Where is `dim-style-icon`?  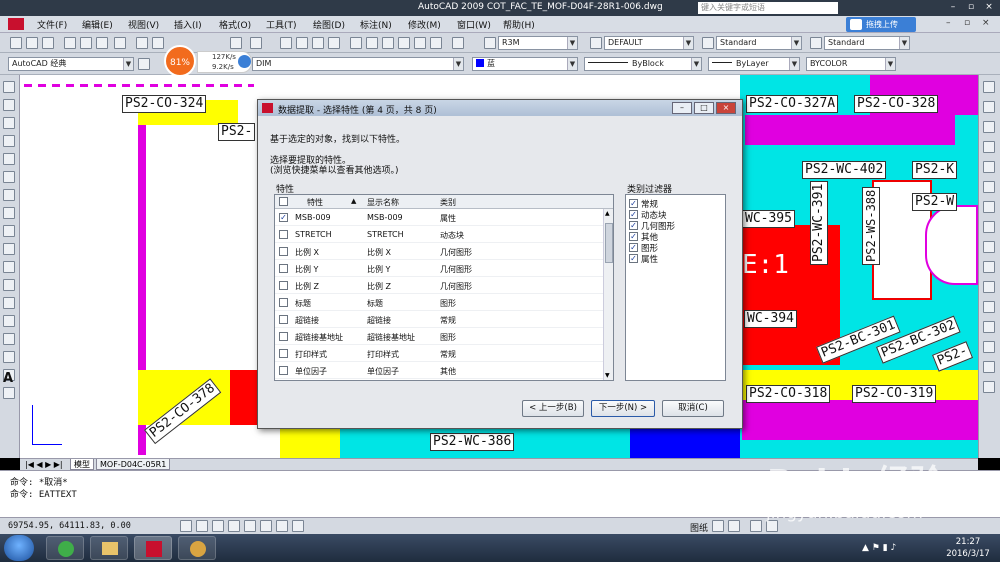 dim-style-icon is located at coordinates (596, 43).